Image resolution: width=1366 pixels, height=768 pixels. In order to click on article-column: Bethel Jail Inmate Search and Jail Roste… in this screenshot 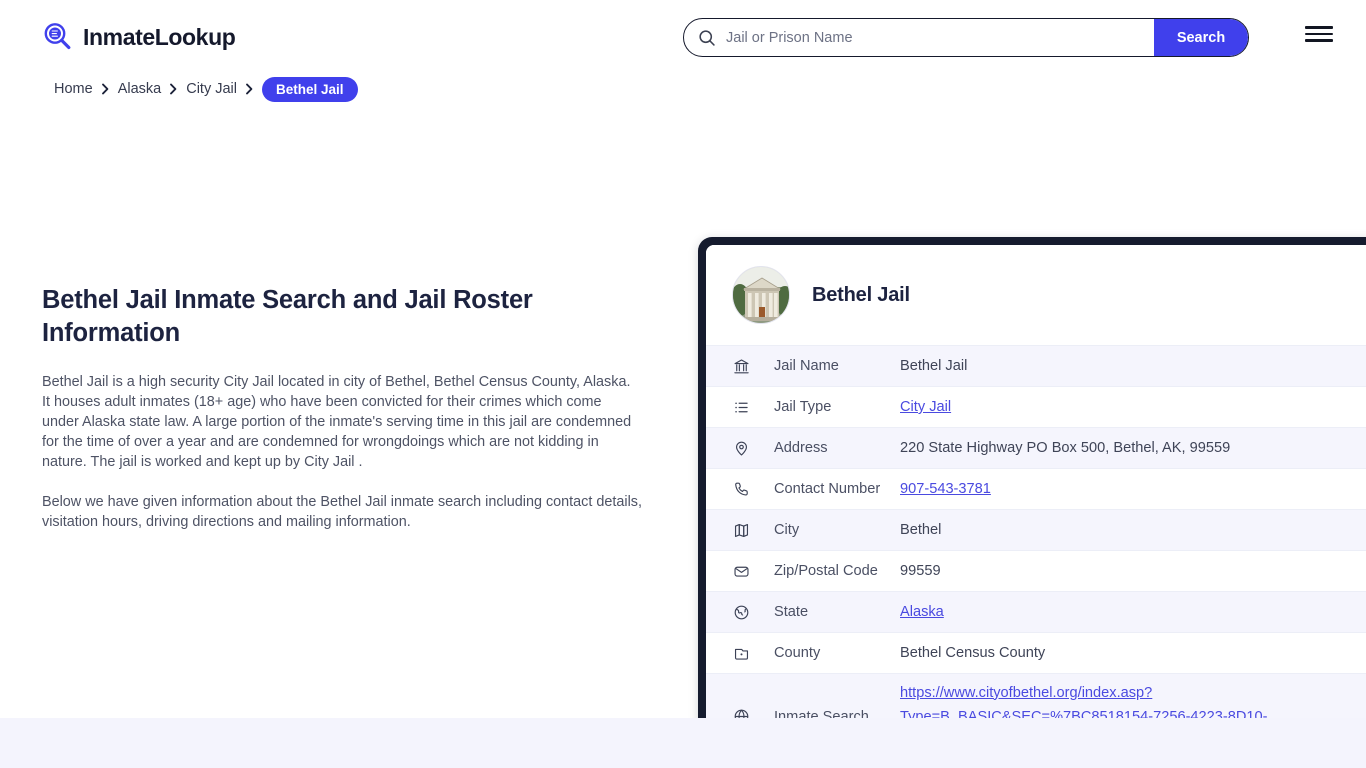, I will do `click(347, 408)`.